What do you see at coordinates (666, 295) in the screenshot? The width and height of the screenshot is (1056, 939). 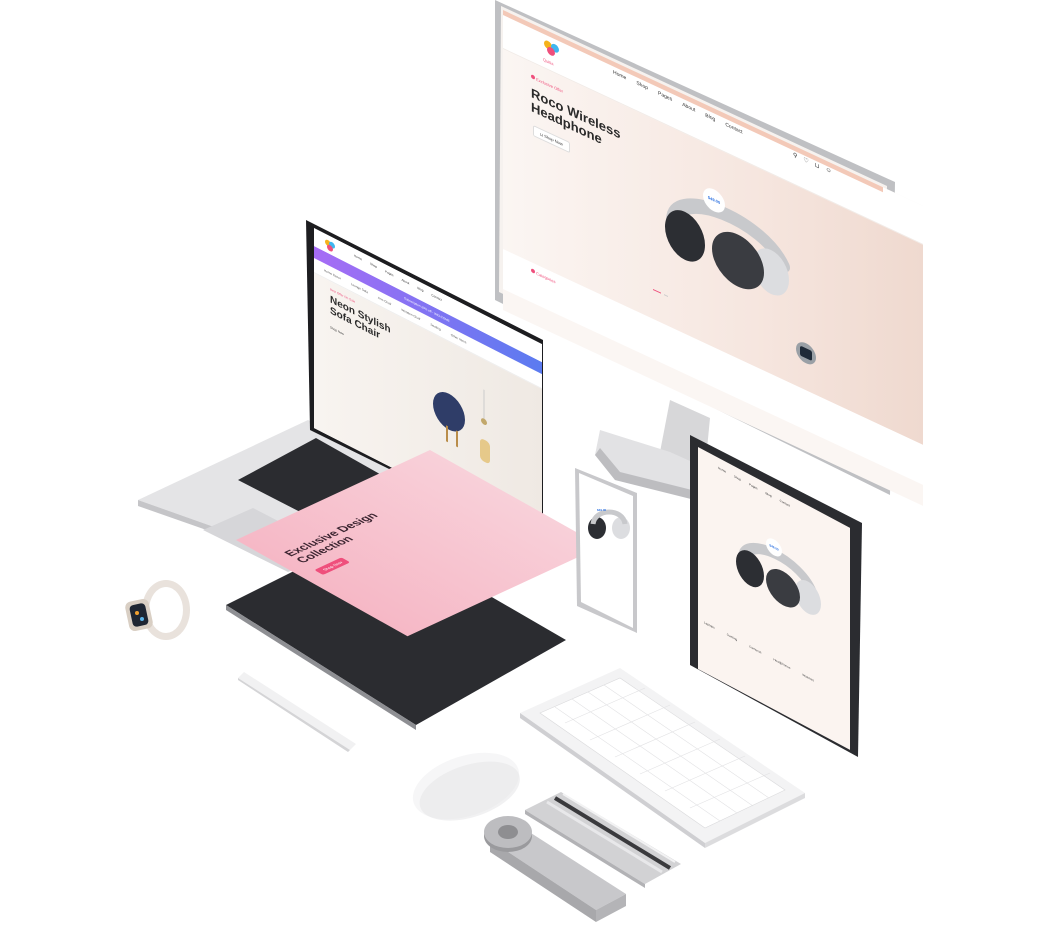 I see `slider-dot` at bounding box center [666, 295].